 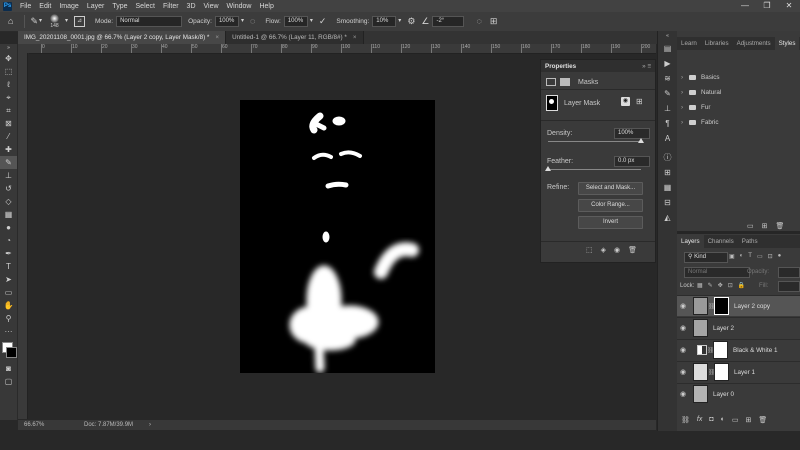 I want to click on style-folder: › Fur, so click(x=695, y=107).